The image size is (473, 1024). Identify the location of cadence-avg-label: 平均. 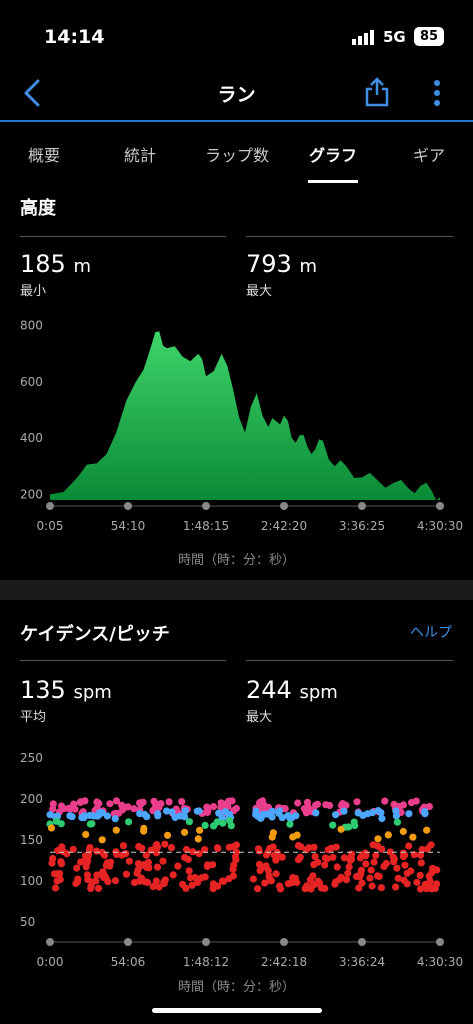
(33, 717).